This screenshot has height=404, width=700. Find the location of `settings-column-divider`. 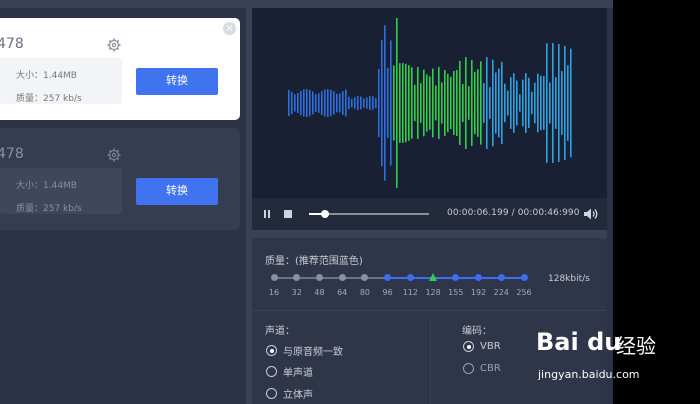

settings-column-divider is located at coordinates (430, 362).